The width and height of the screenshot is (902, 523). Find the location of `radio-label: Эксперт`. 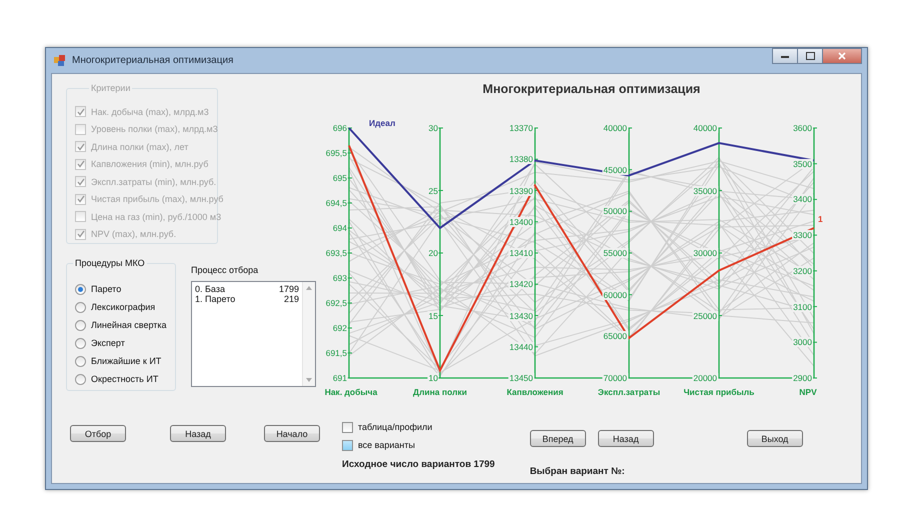

radio-label: Эксперт is located at coordinates (108, 343).